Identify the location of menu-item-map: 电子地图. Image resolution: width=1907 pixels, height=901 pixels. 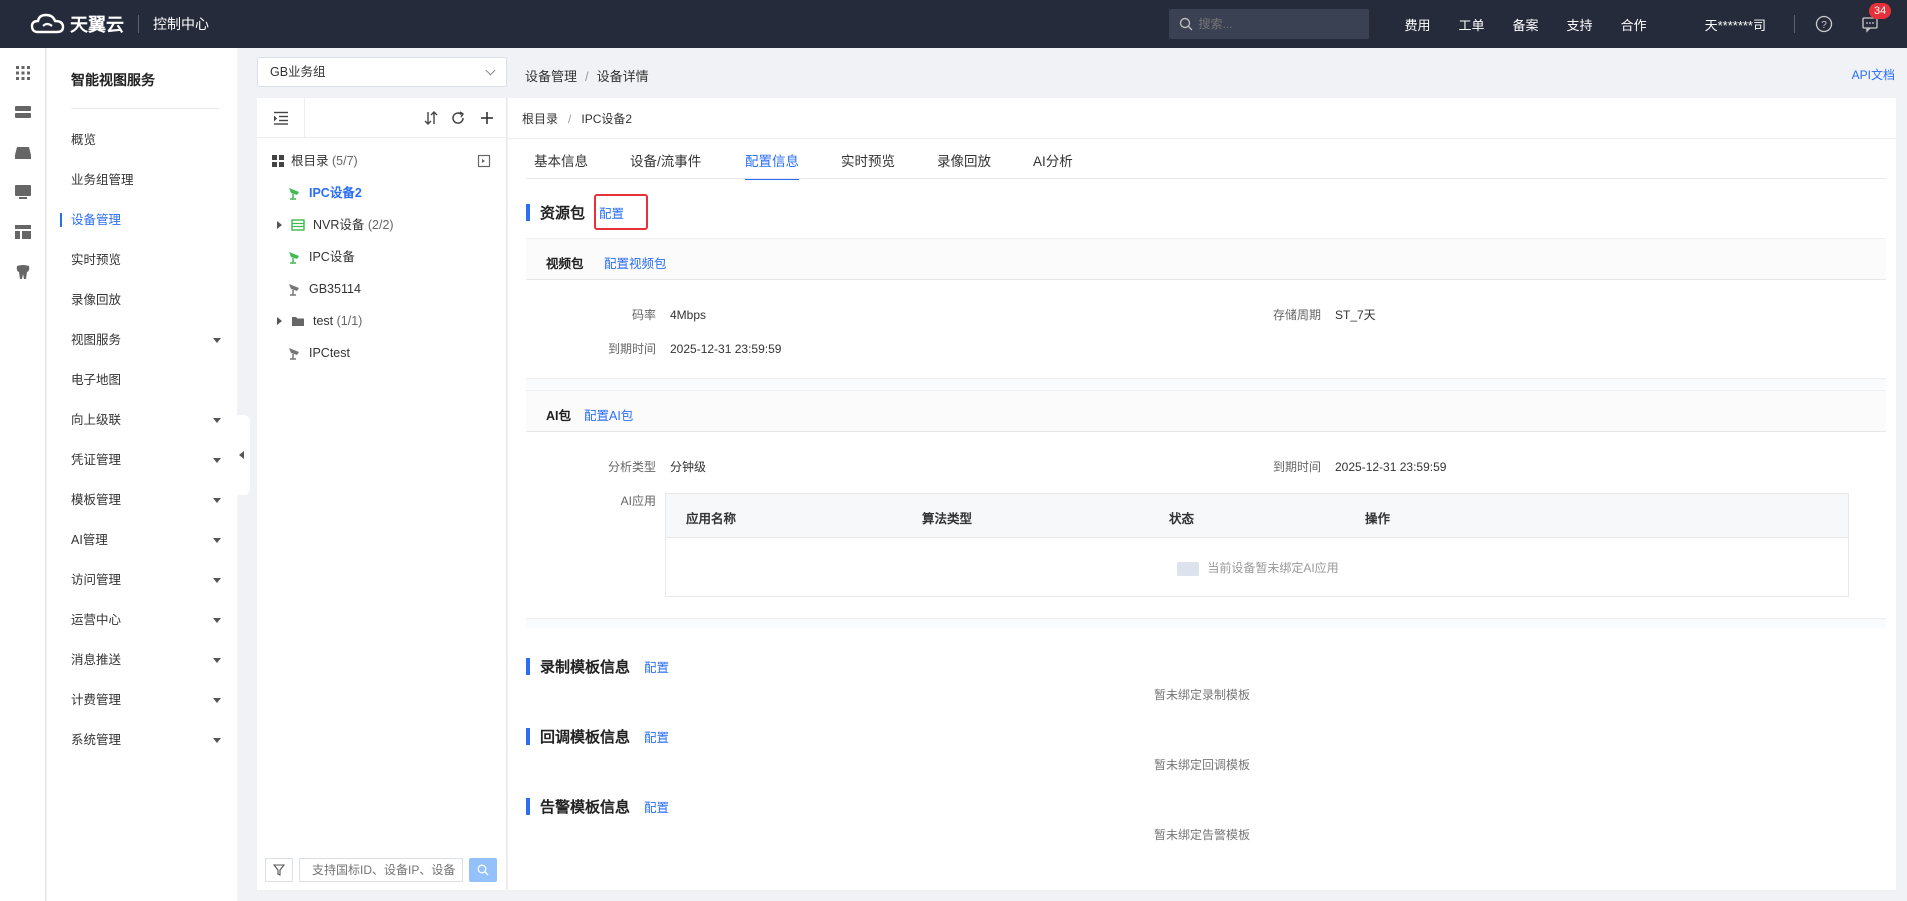
(146, 380).